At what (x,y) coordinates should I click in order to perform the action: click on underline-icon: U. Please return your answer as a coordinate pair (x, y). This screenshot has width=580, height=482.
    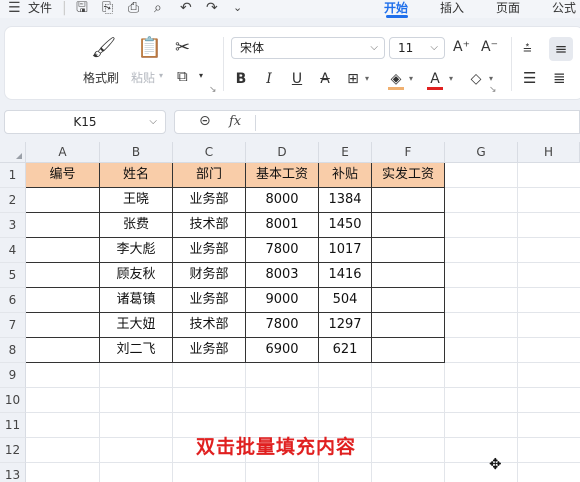
    Looking at the image, I should click on (297, 79).